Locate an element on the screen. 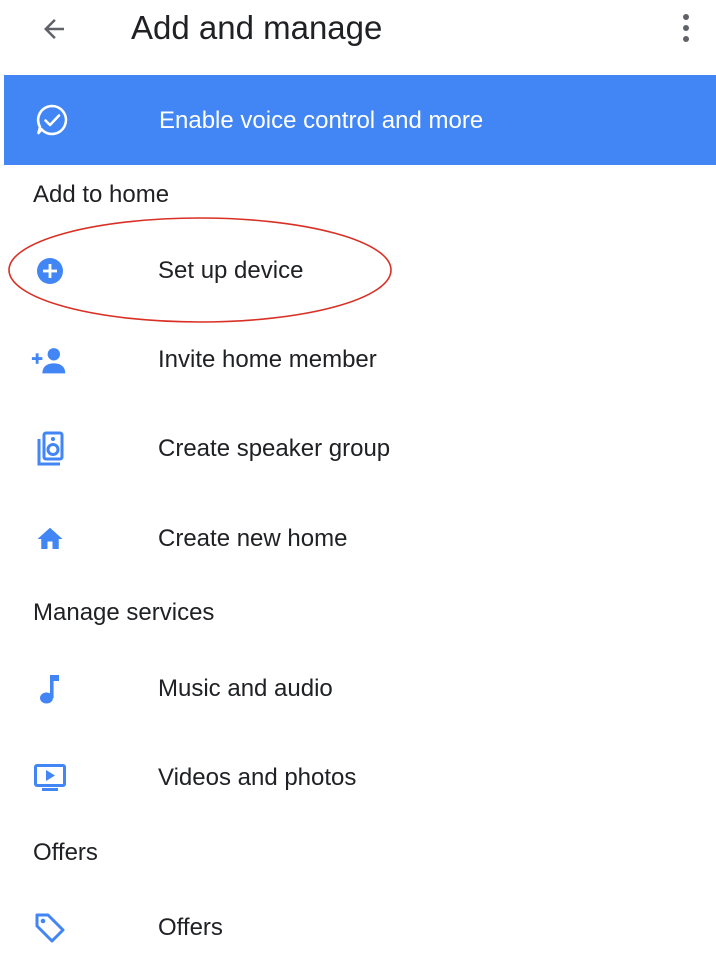  list-item-label: Set up device is located at coordinates (231, 270).